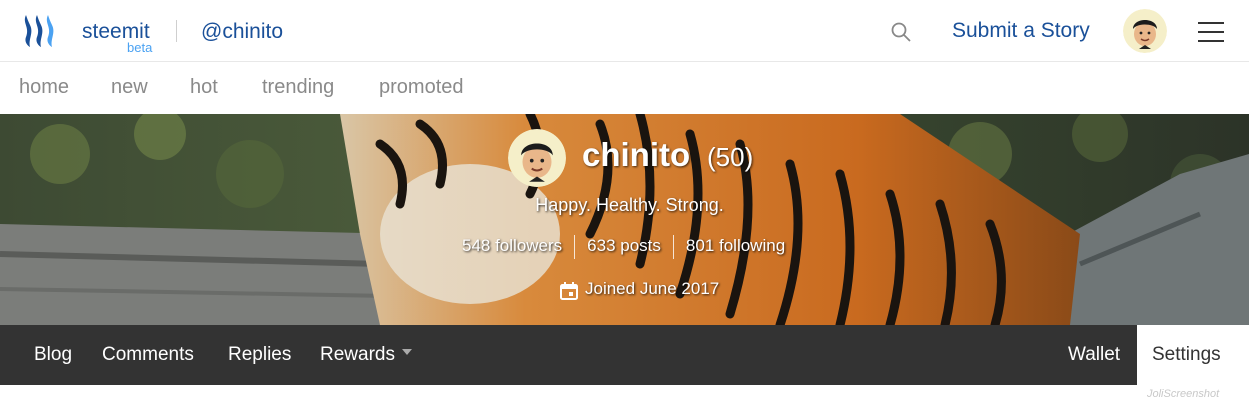  I want to click on nav-item-home: home, so click(44, 87).